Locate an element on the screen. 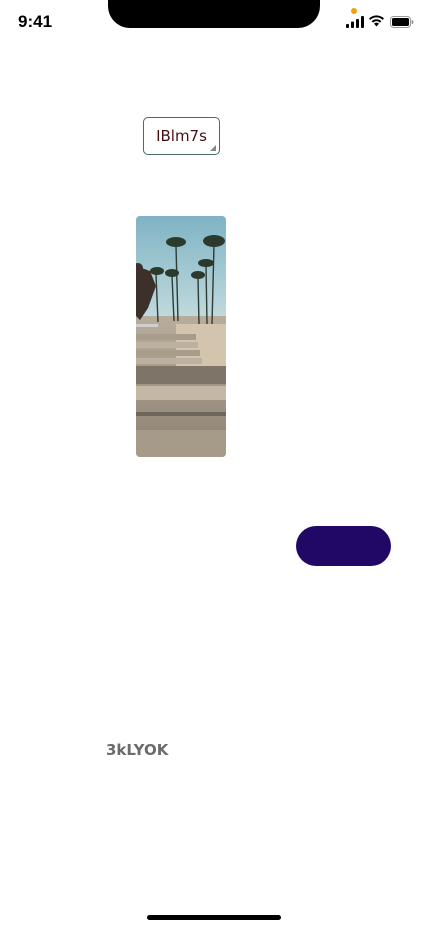 The height and width of the screenshot is (926, 428). home-indicator is located at coordinates (214, 917).